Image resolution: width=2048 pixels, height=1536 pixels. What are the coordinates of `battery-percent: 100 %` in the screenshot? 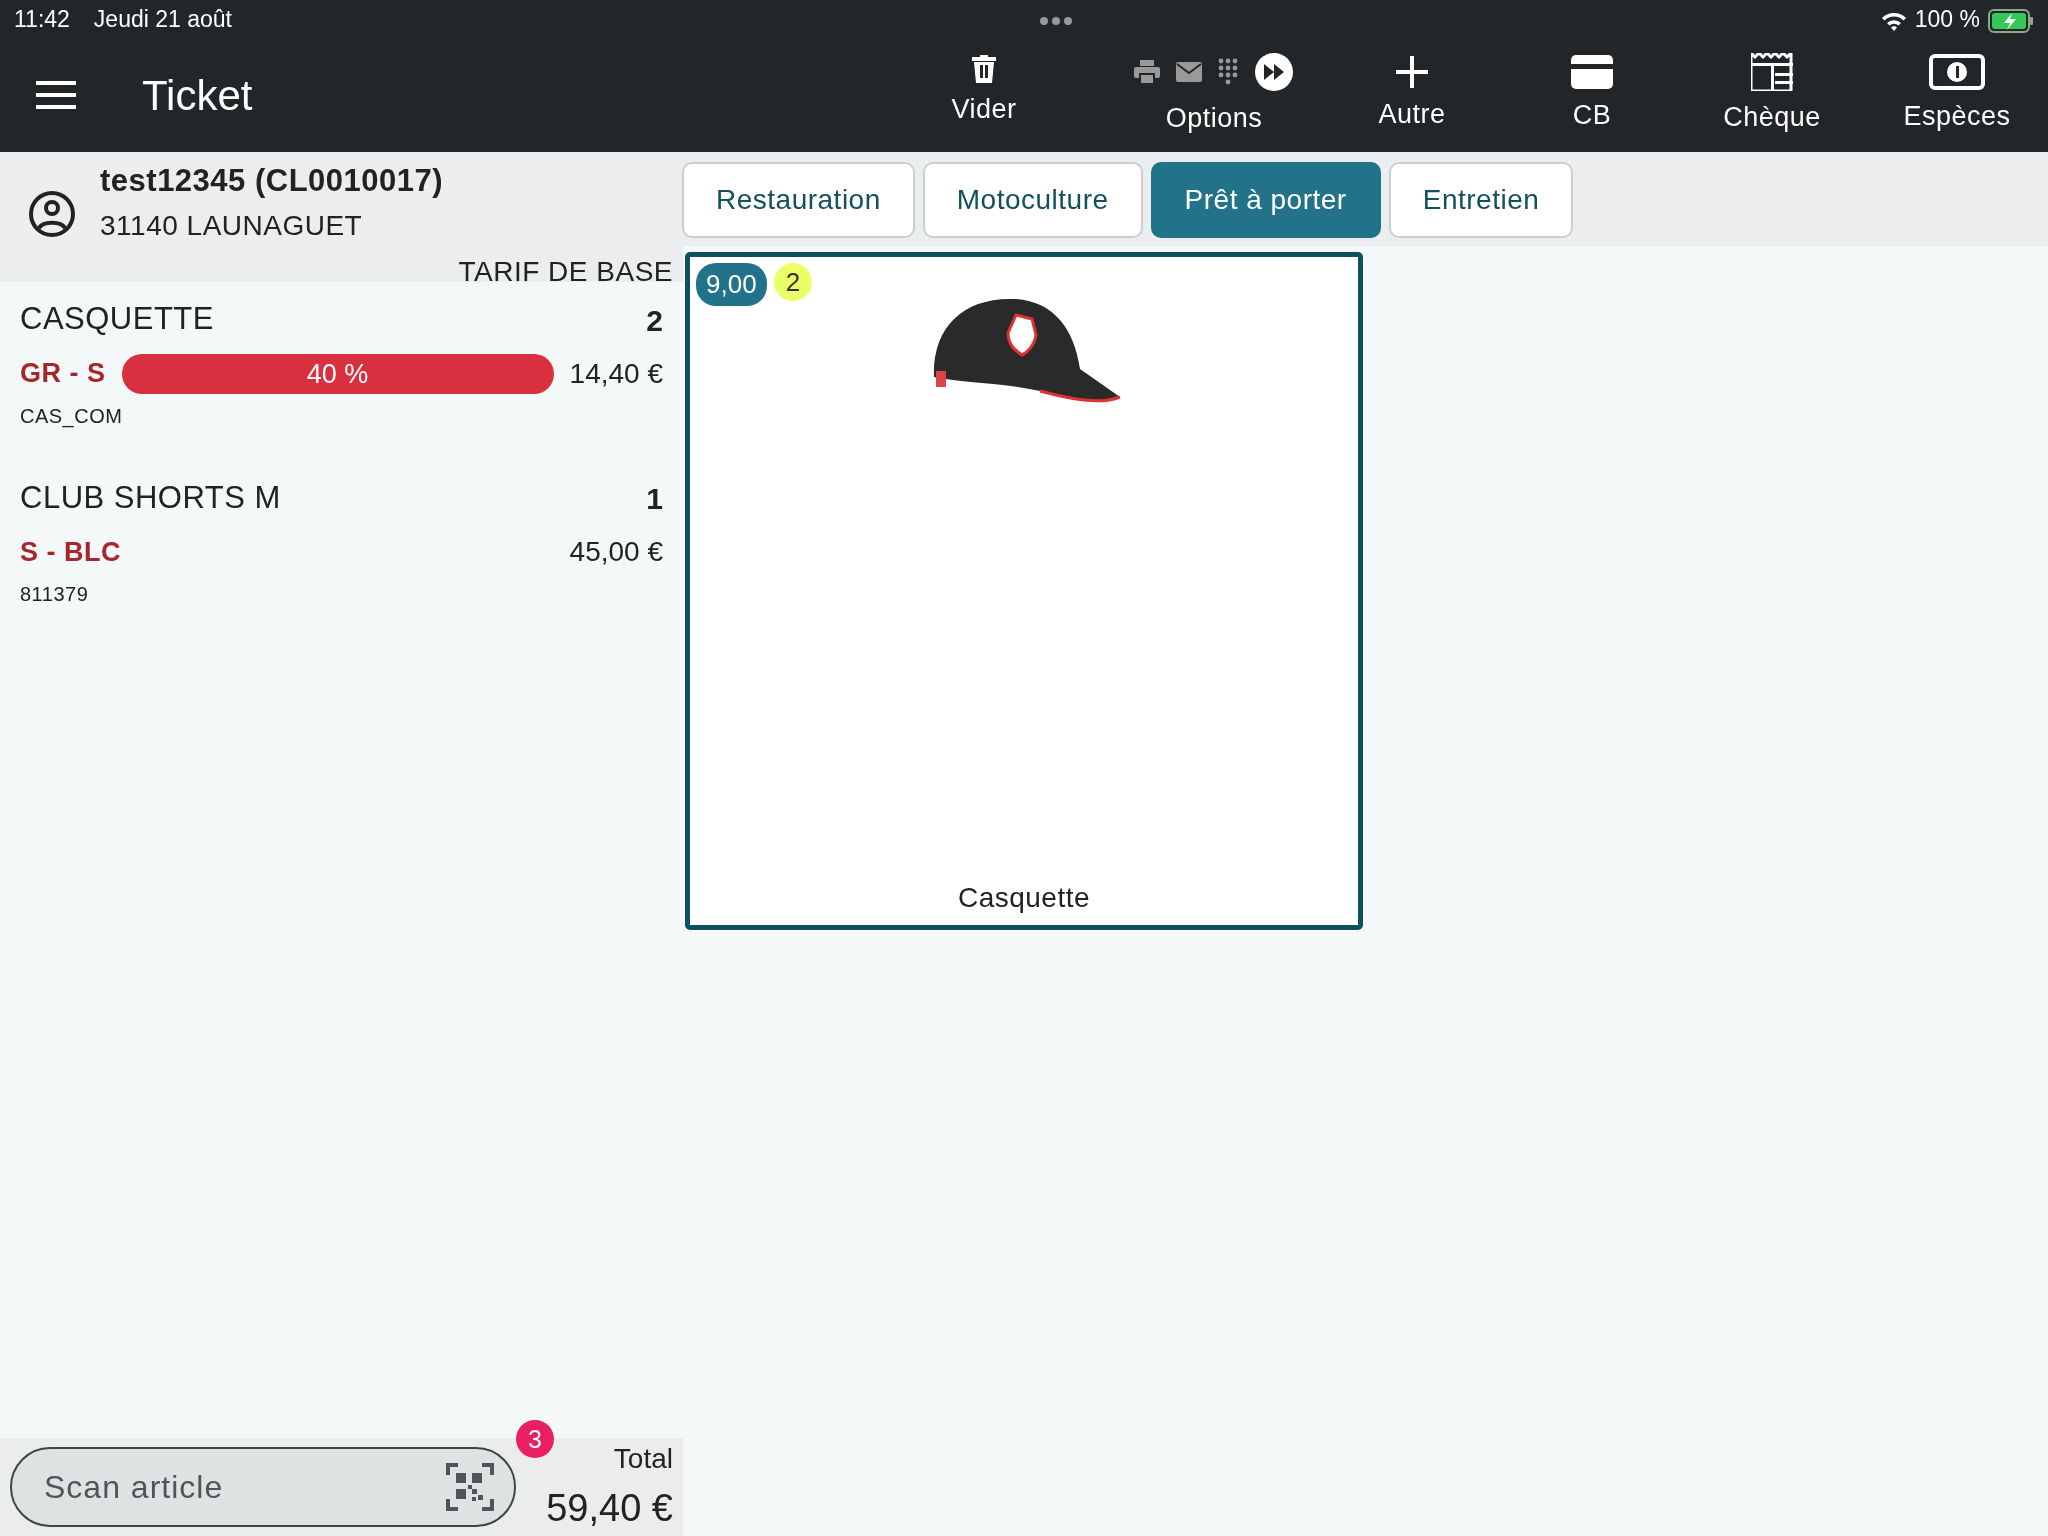 It's located at (1947, 19).